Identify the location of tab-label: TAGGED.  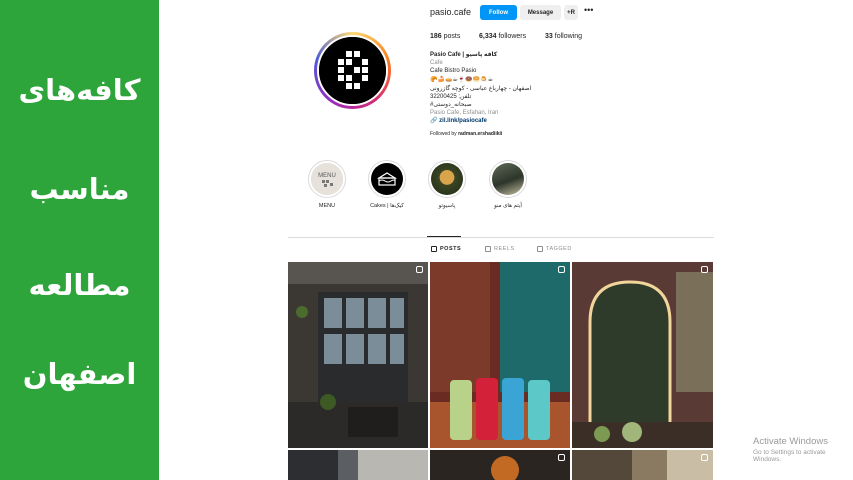
(559, 249).